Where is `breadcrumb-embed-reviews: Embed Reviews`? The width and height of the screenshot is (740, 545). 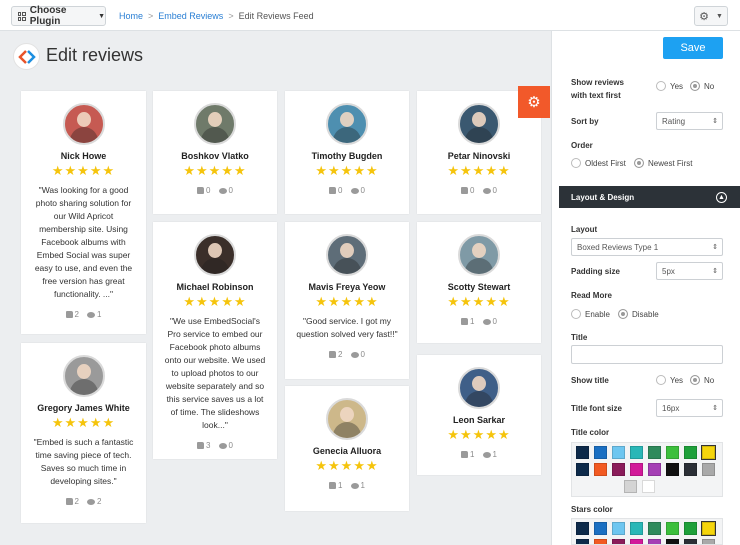
breadcrumb-embed-reviews: Embed Reviews is located at coordinates (190, 16).